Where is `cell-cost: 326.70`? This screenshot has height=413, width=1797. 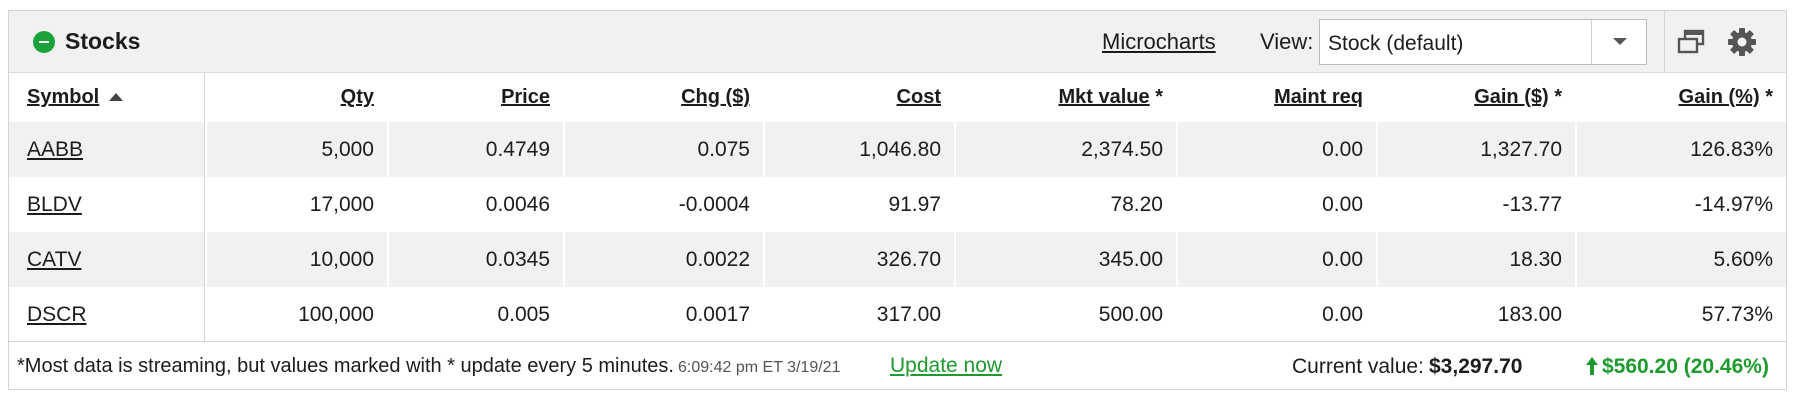 cell-cost: 326.70 is located at coordinates (858, 259).